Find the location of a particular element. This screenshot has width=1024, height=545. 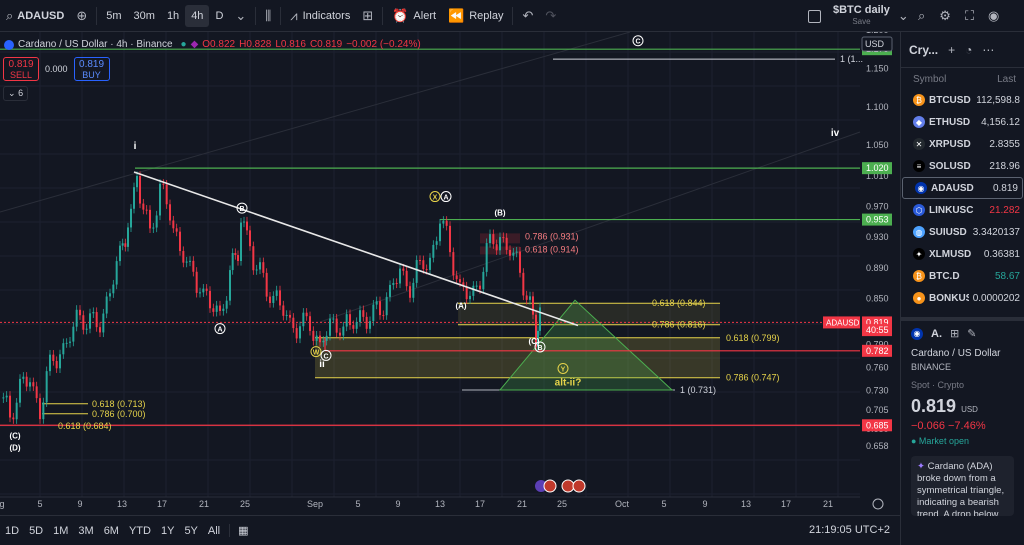

range-all: All is located at coordinates (214, 531).